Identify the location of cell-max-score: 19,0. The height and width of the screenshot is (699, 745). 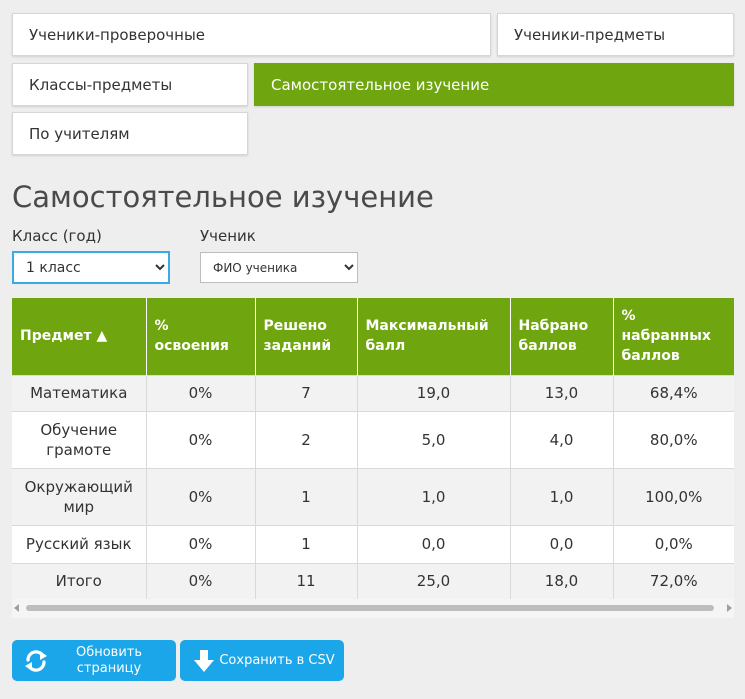
(434, 392).